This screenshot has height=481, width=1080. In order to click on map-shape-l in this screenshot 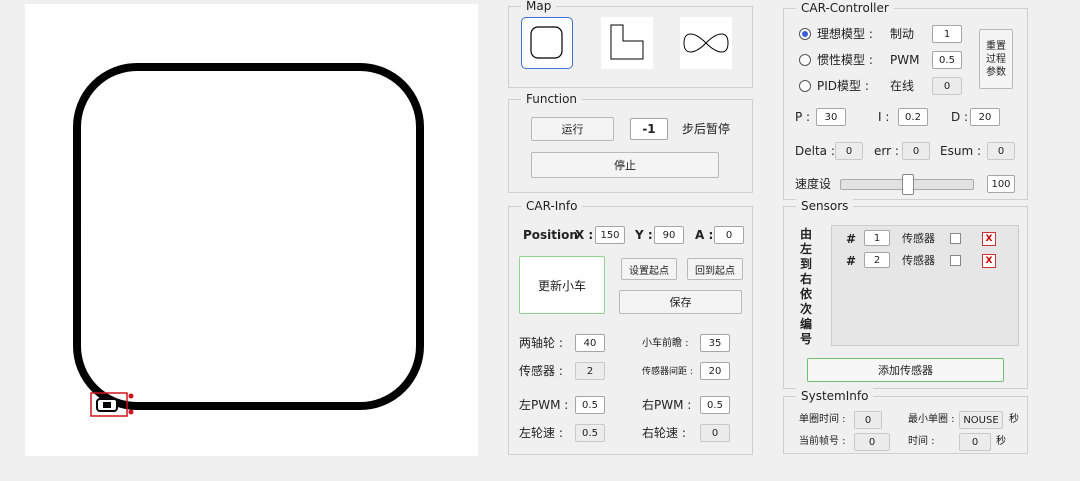, I will do `click(627, 43)`.